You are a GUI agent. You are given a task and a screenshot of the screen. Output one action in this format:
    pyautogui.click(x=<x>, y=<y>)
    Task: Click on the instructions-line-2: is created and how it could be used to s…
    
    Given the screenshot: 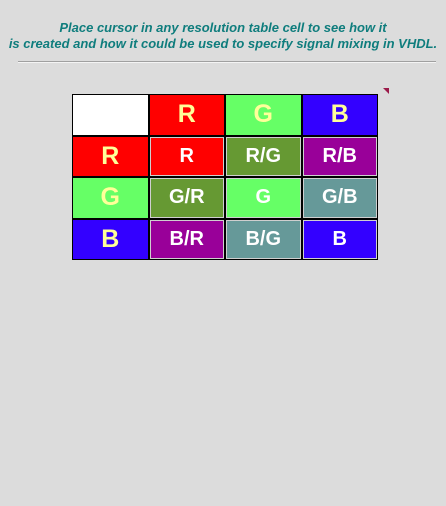 What is the action you would take?
    pyautogui.click(x=223, y=43)
    